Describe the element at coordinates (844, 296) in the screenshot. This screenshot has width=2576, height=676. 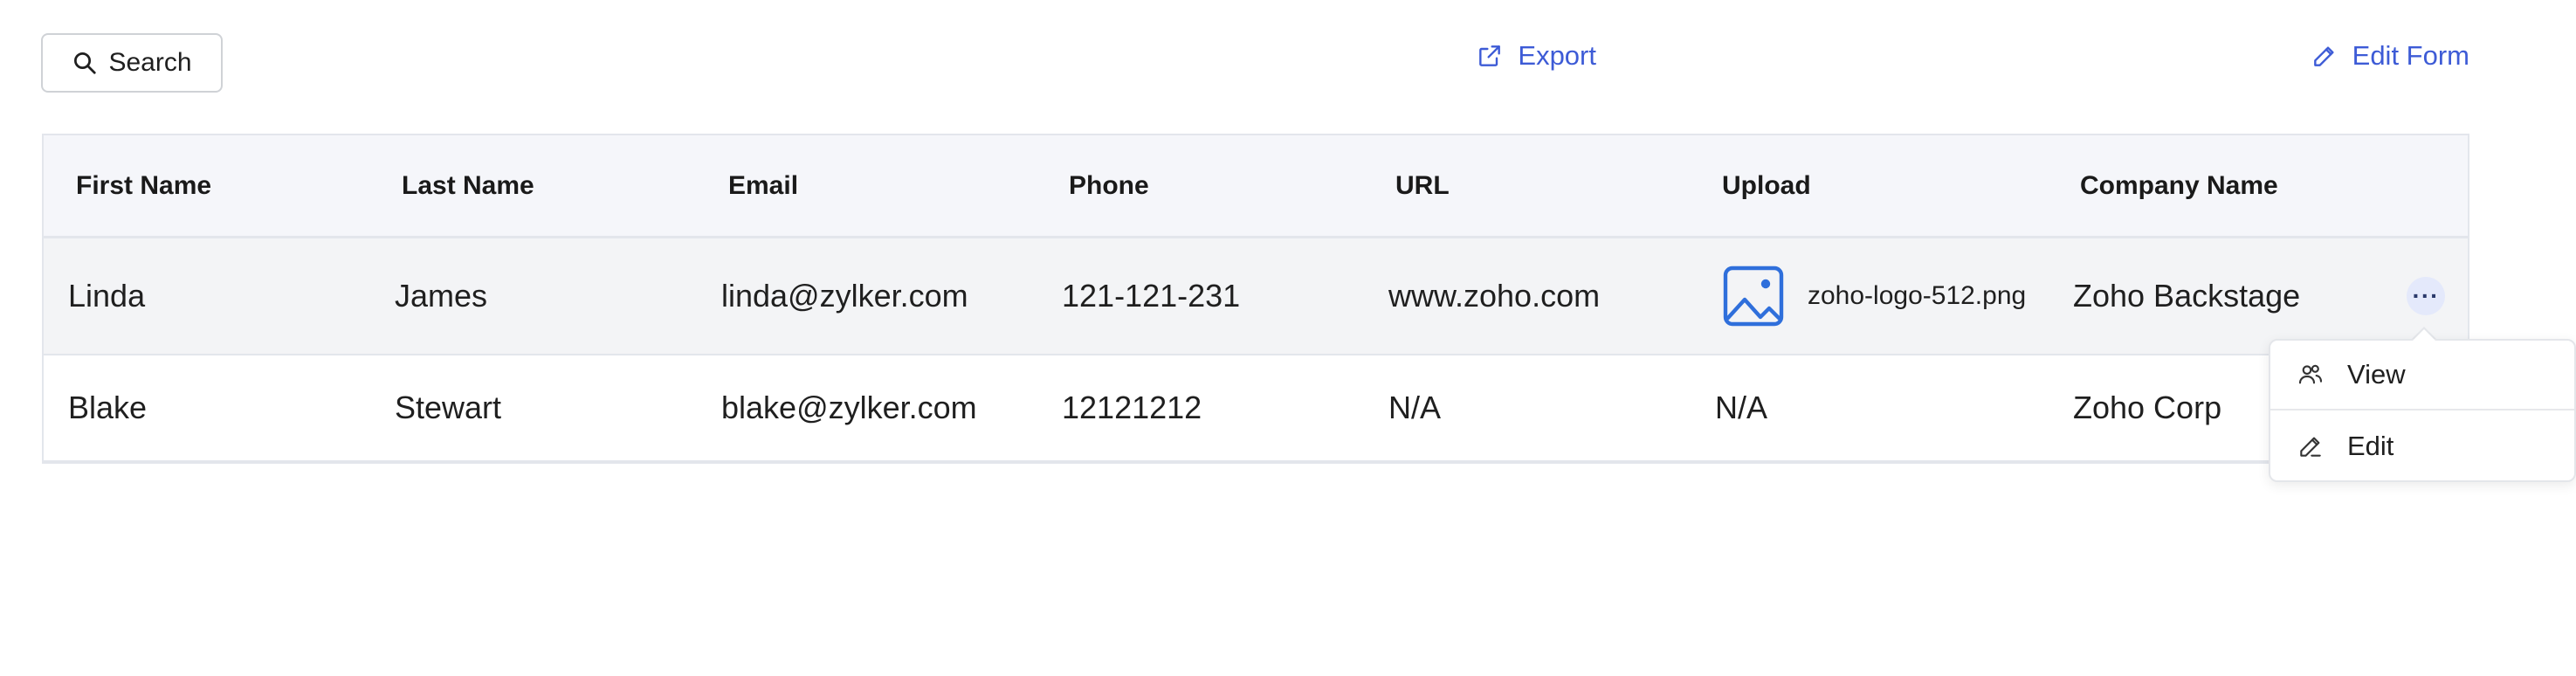
I see `cell-email: linda@zylker.com` at that location.